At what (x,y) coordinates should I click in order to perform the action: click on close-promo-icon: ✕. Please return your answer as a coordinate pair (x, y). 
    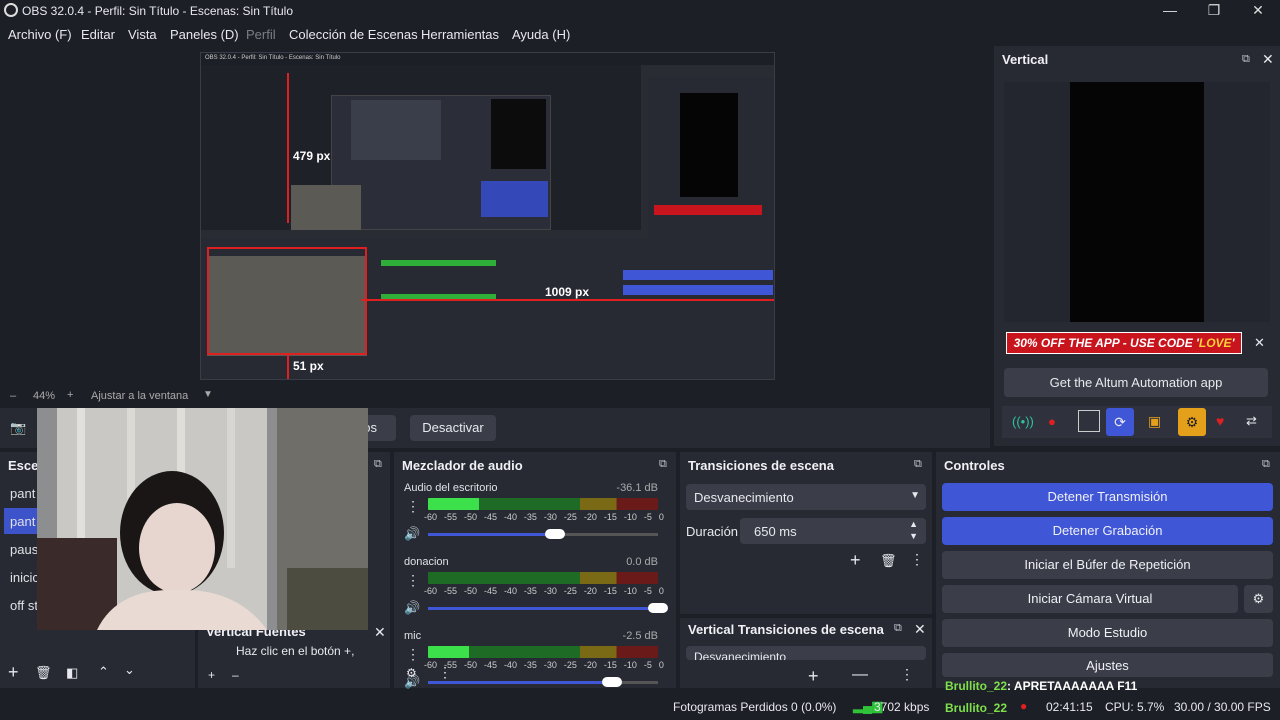
    Looking at the image, I should click on (1259, 343).